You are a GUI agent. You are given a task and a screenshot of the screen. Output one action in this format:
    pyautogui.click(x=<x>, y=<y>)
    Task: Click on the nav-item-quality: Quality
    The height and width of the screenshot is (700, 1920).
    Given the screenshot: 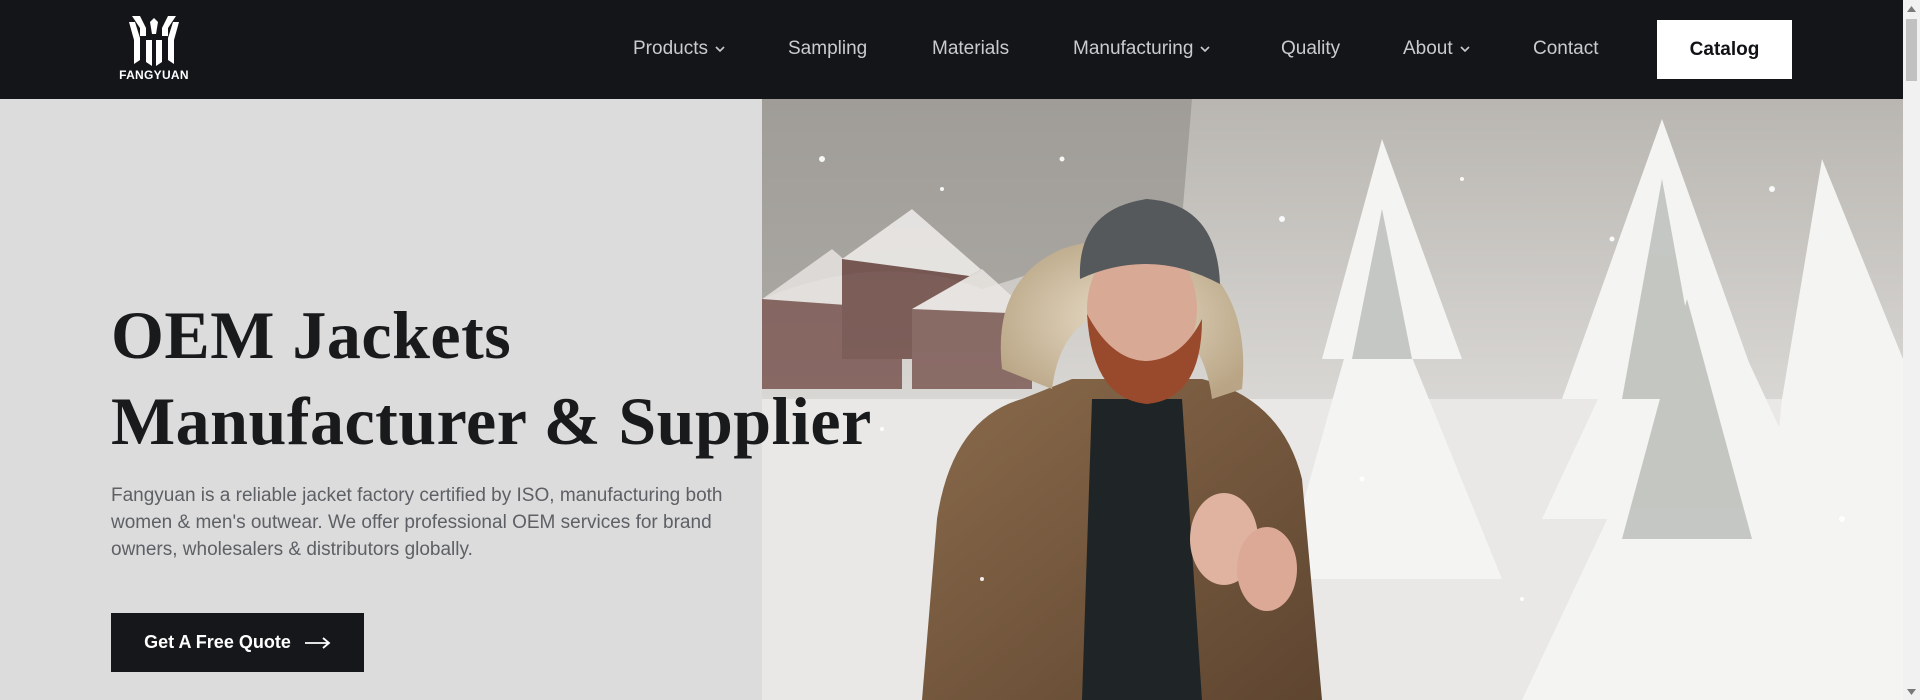 What is the action you would take?
    pyautogui.click(x=1310, y=49)
    